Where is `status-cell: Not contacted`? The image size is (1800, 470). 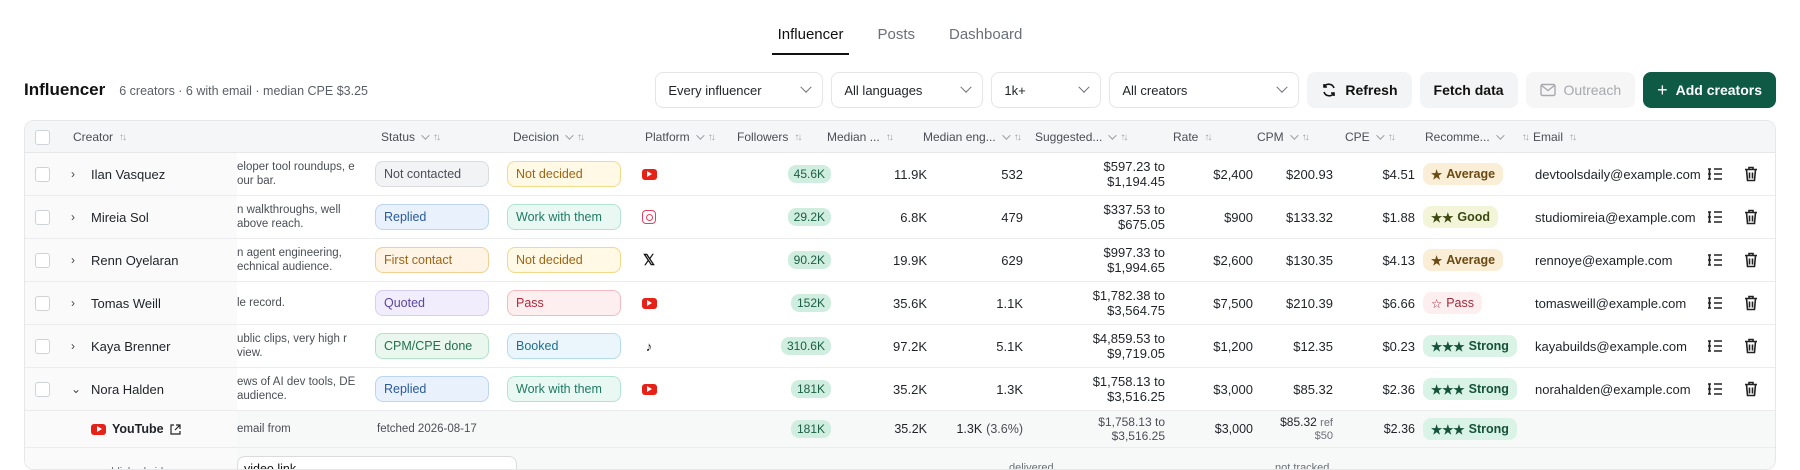 status-cell: Not contacted is located at coordinates (432, 174).